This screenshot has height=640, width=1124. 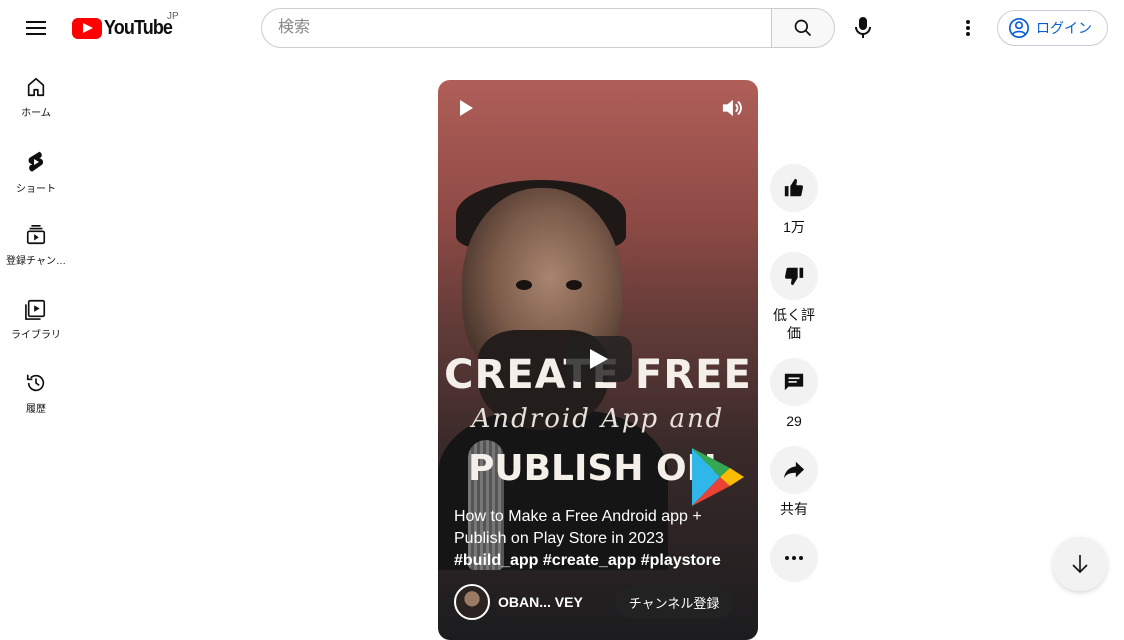 I want to click on share-icon, so click(x=794, y=470).